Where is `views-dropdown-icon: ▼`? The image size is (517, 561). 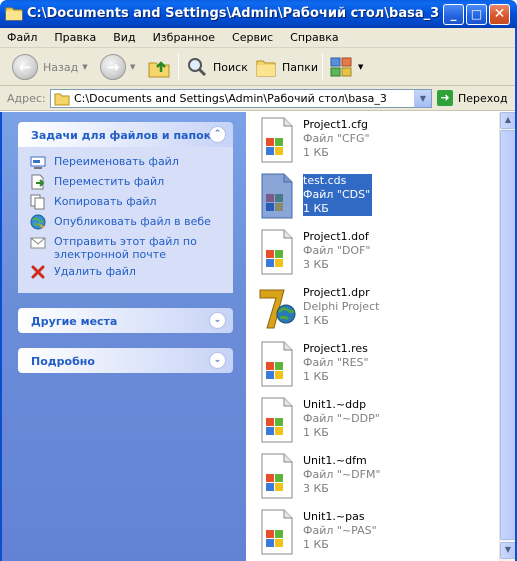 views-dropdown-icon: ▼ is located at coordinates (360, 67).